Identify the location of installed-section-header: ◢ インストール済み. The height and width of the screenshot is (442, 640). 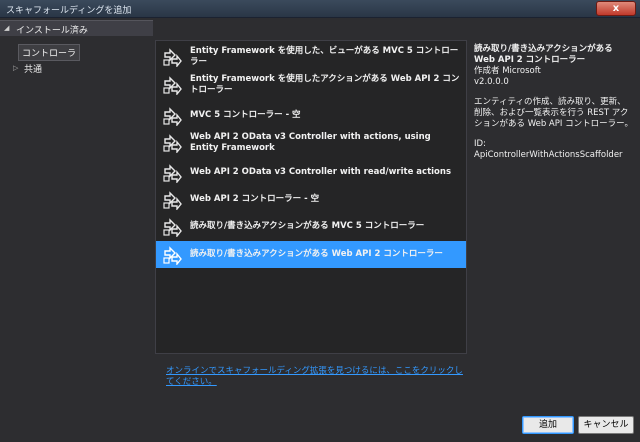
(76, 28).